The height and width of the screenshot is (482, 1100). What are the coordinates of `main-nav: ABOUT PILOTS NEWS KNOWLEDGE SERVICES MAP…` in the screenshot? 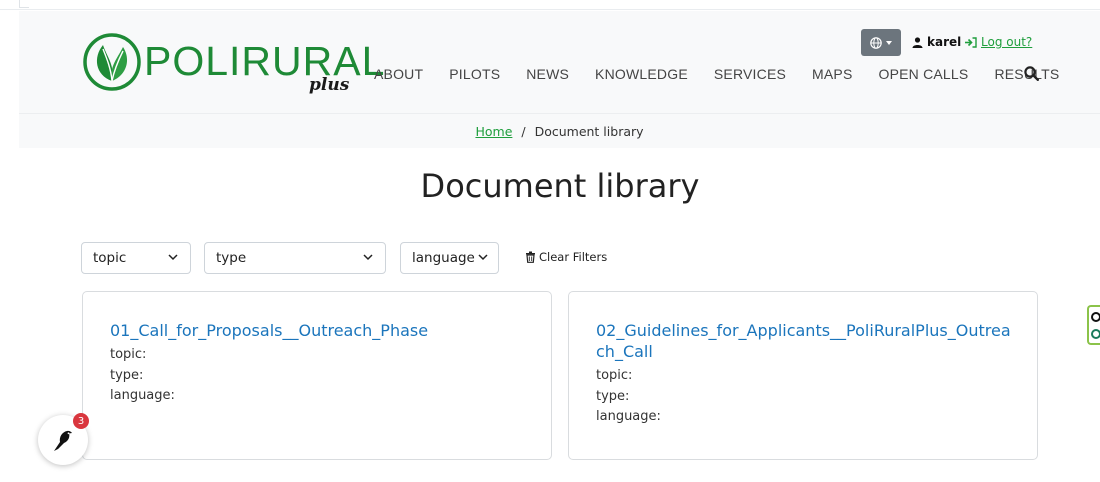 It's located at (729, 74).